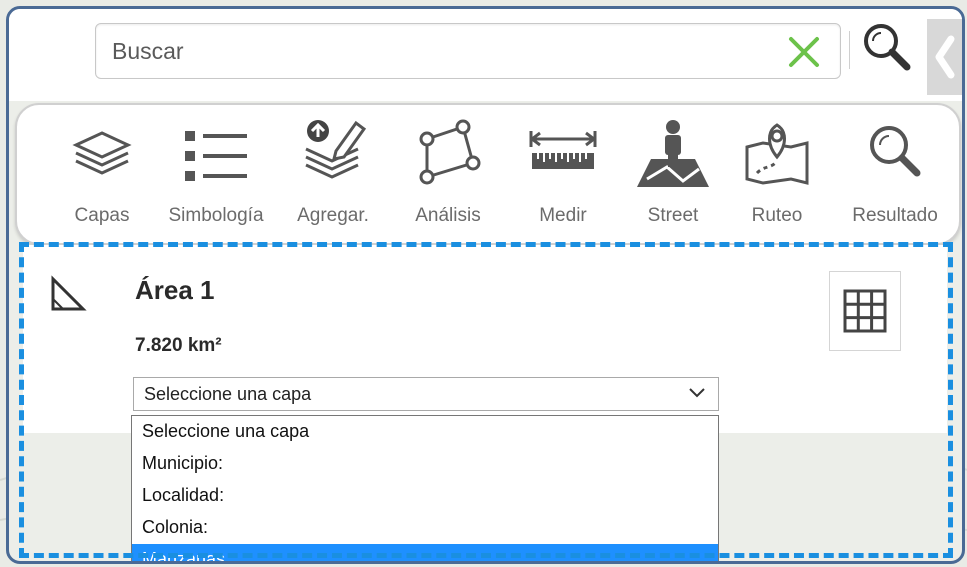 The image size is (967, 567). I want to click on dropdown-option: Colonia:, so click(425, 528).